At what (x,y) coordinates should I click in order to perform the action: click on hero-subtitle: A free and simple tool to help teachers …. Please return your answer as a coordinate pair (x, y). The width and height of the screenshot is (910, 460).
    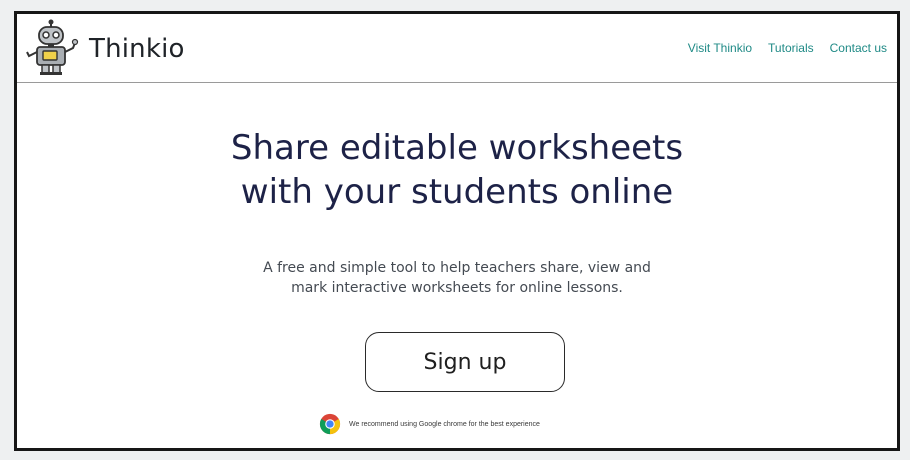
    Looking at the image, I should click on (457, 278).